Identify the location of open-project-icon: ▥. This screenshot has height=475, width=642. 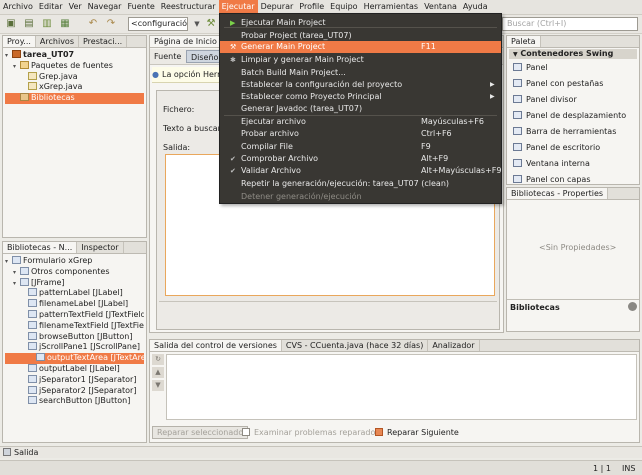
(47, 24).